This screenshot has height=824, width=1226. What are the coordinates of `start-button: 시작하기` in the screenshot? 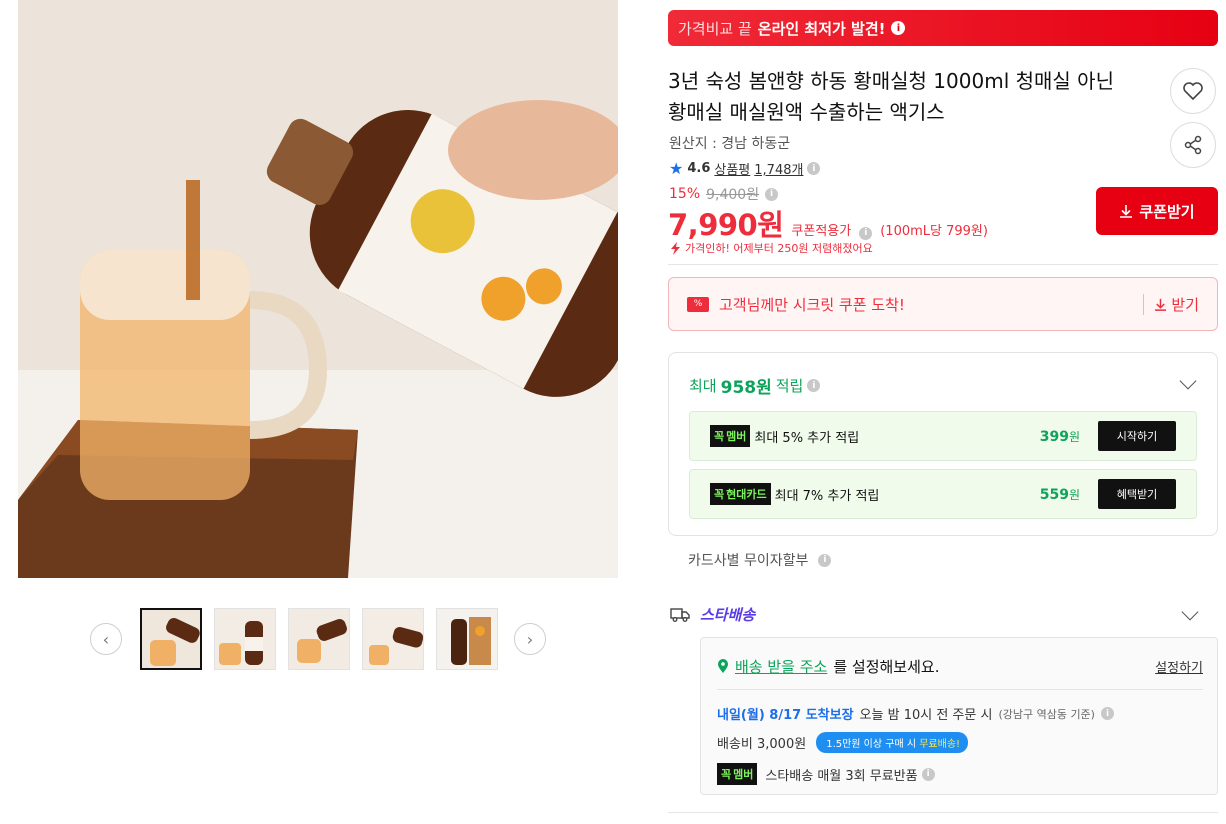 It's located at (1137, 436).